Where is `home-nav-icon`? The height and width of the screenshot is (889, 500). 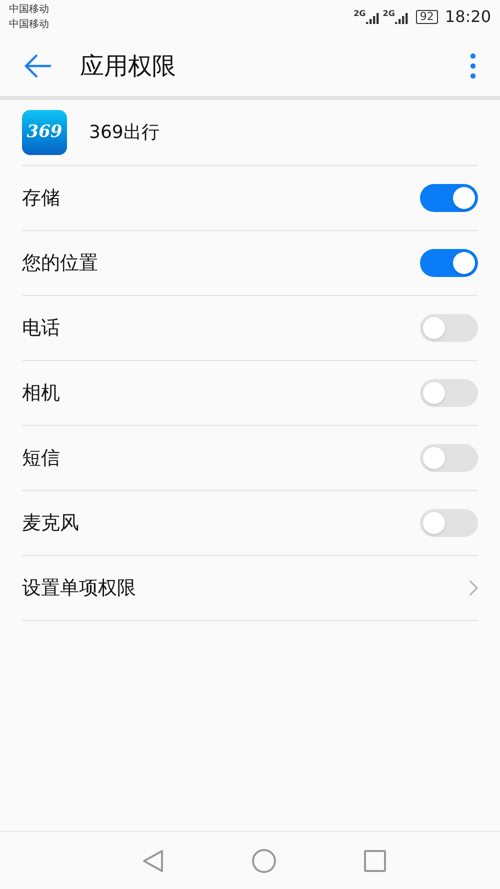
home-nav-icon is located at coordinates (264, 860).